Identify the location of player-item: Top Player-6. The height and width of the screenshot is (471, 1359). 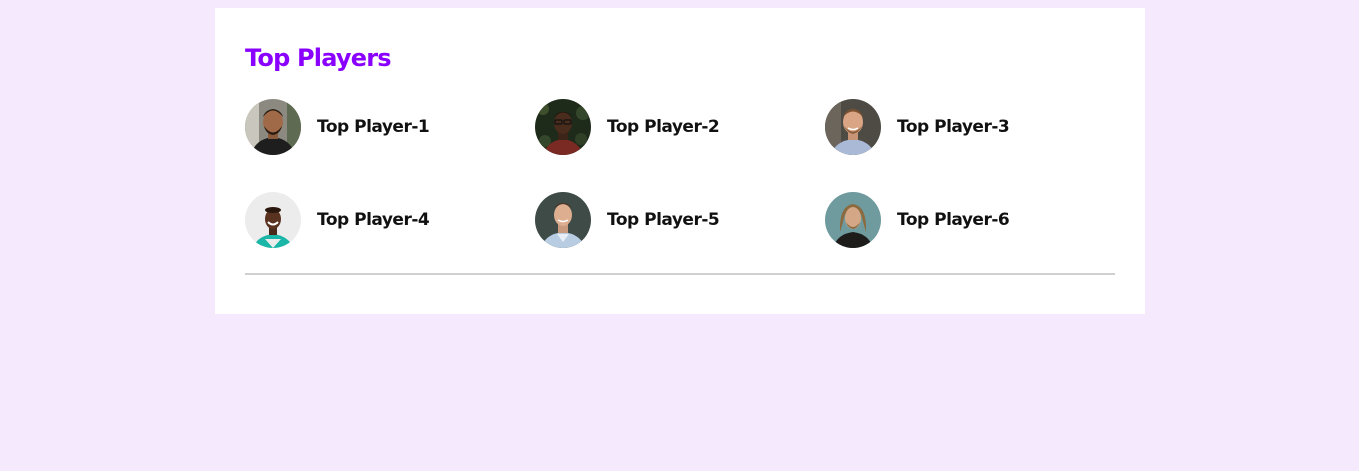
(970, 220).